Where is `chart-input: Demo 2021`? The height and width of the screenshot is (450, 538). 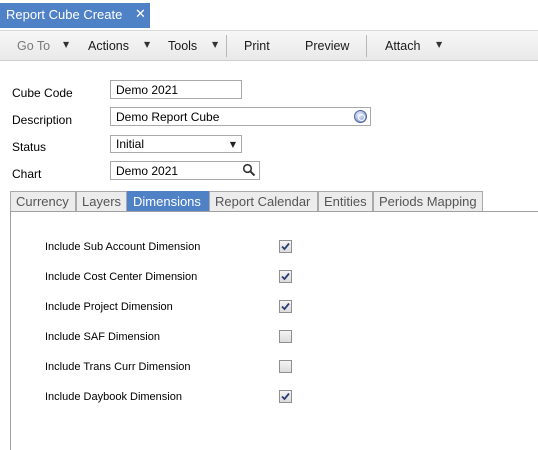
chart-input: Demo 2021 is located at coordinates (185, 170).